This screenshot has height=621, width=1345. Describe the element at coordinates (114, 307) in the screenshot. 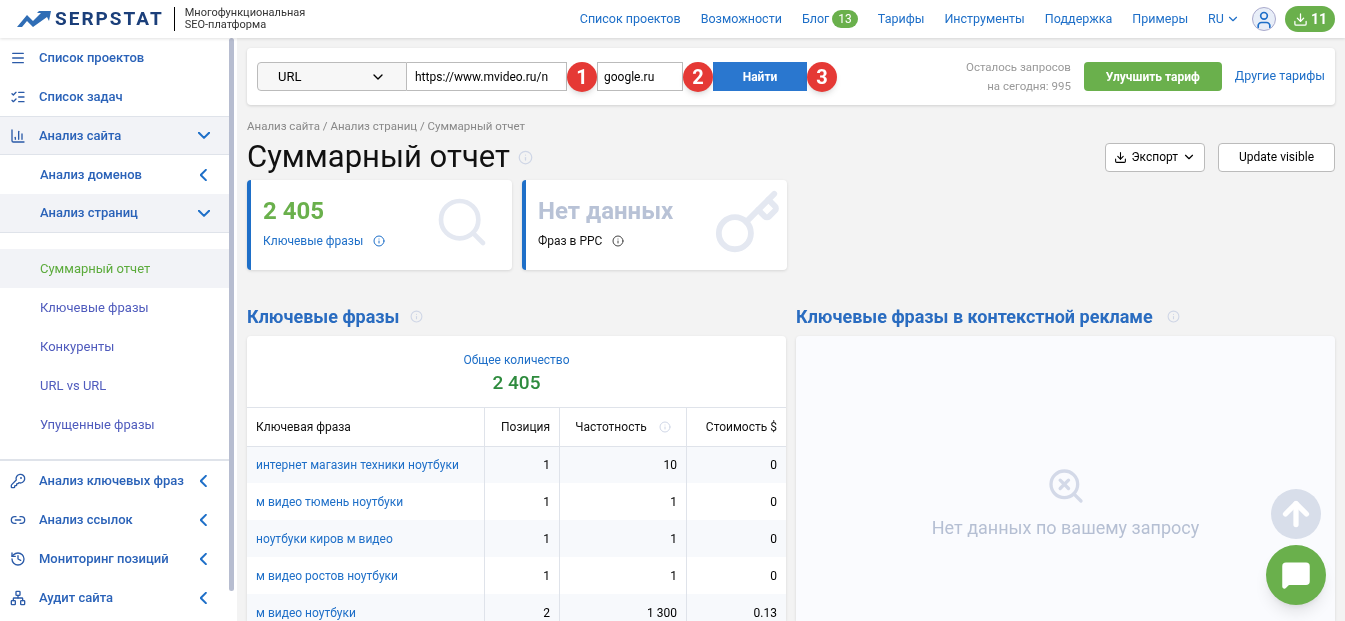

I see `sidebar-link: Ключевые фразы` at that location.